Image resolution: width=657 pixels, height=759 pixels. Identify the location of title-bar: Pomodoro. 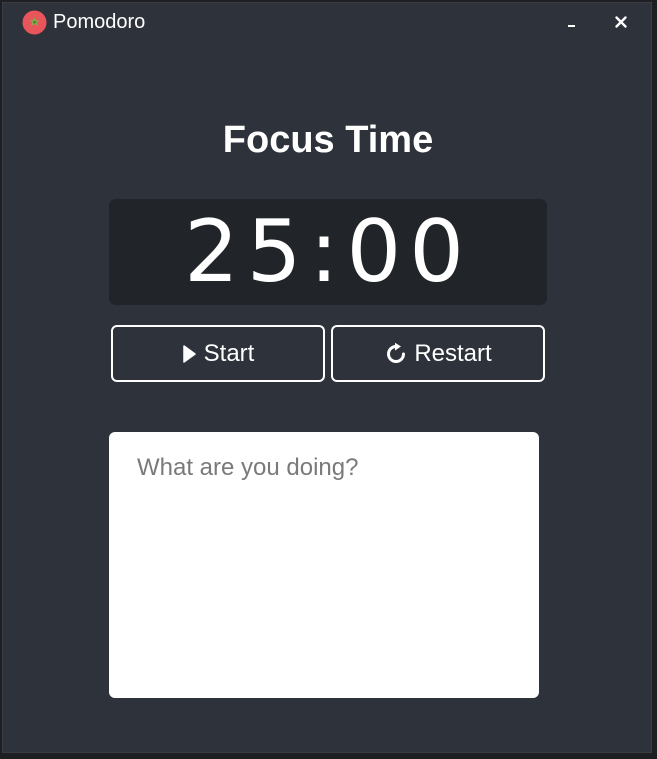
(327, 22).